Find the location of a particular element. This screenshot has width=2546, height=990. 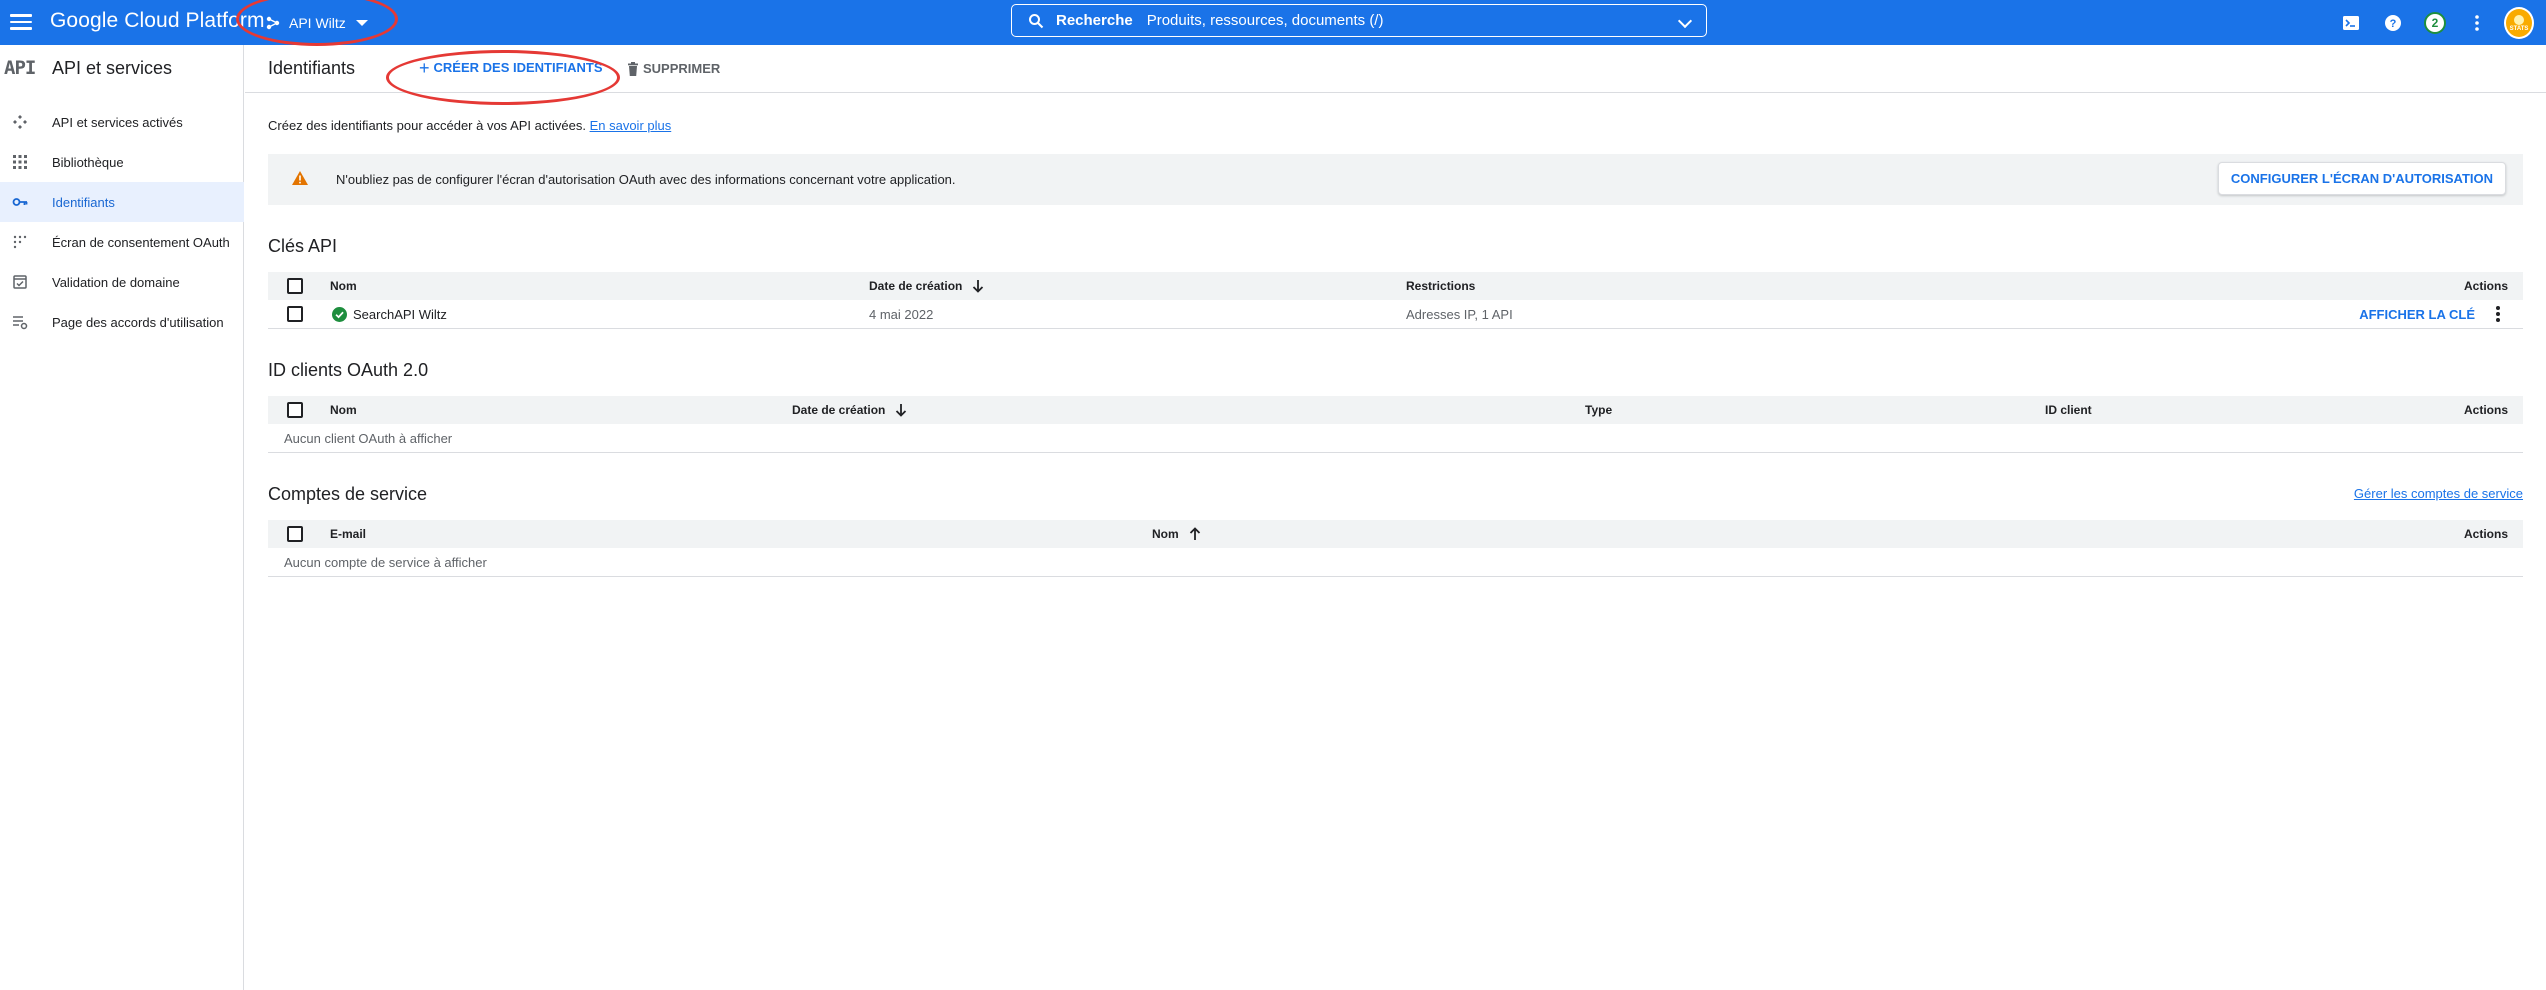

delete-button: SUPPRIMER is located at coordinates (673, 68).